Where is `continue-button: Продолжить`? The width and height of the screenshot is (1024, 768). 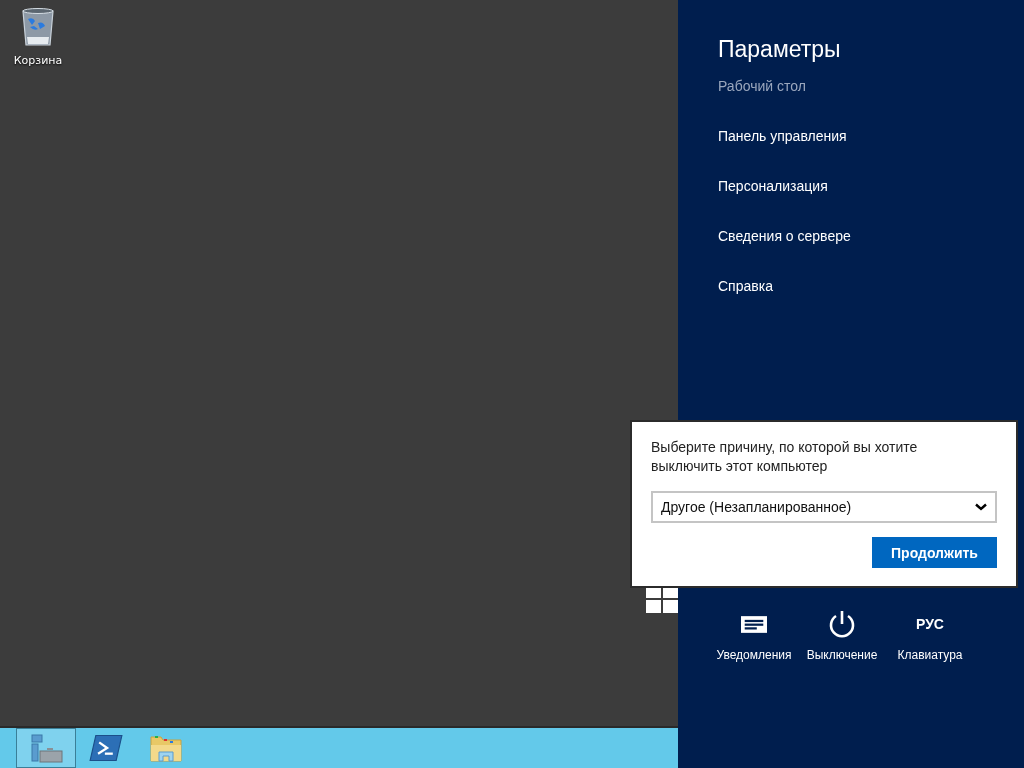 continue-button: Продолжить is located at coordinates (934, 552).